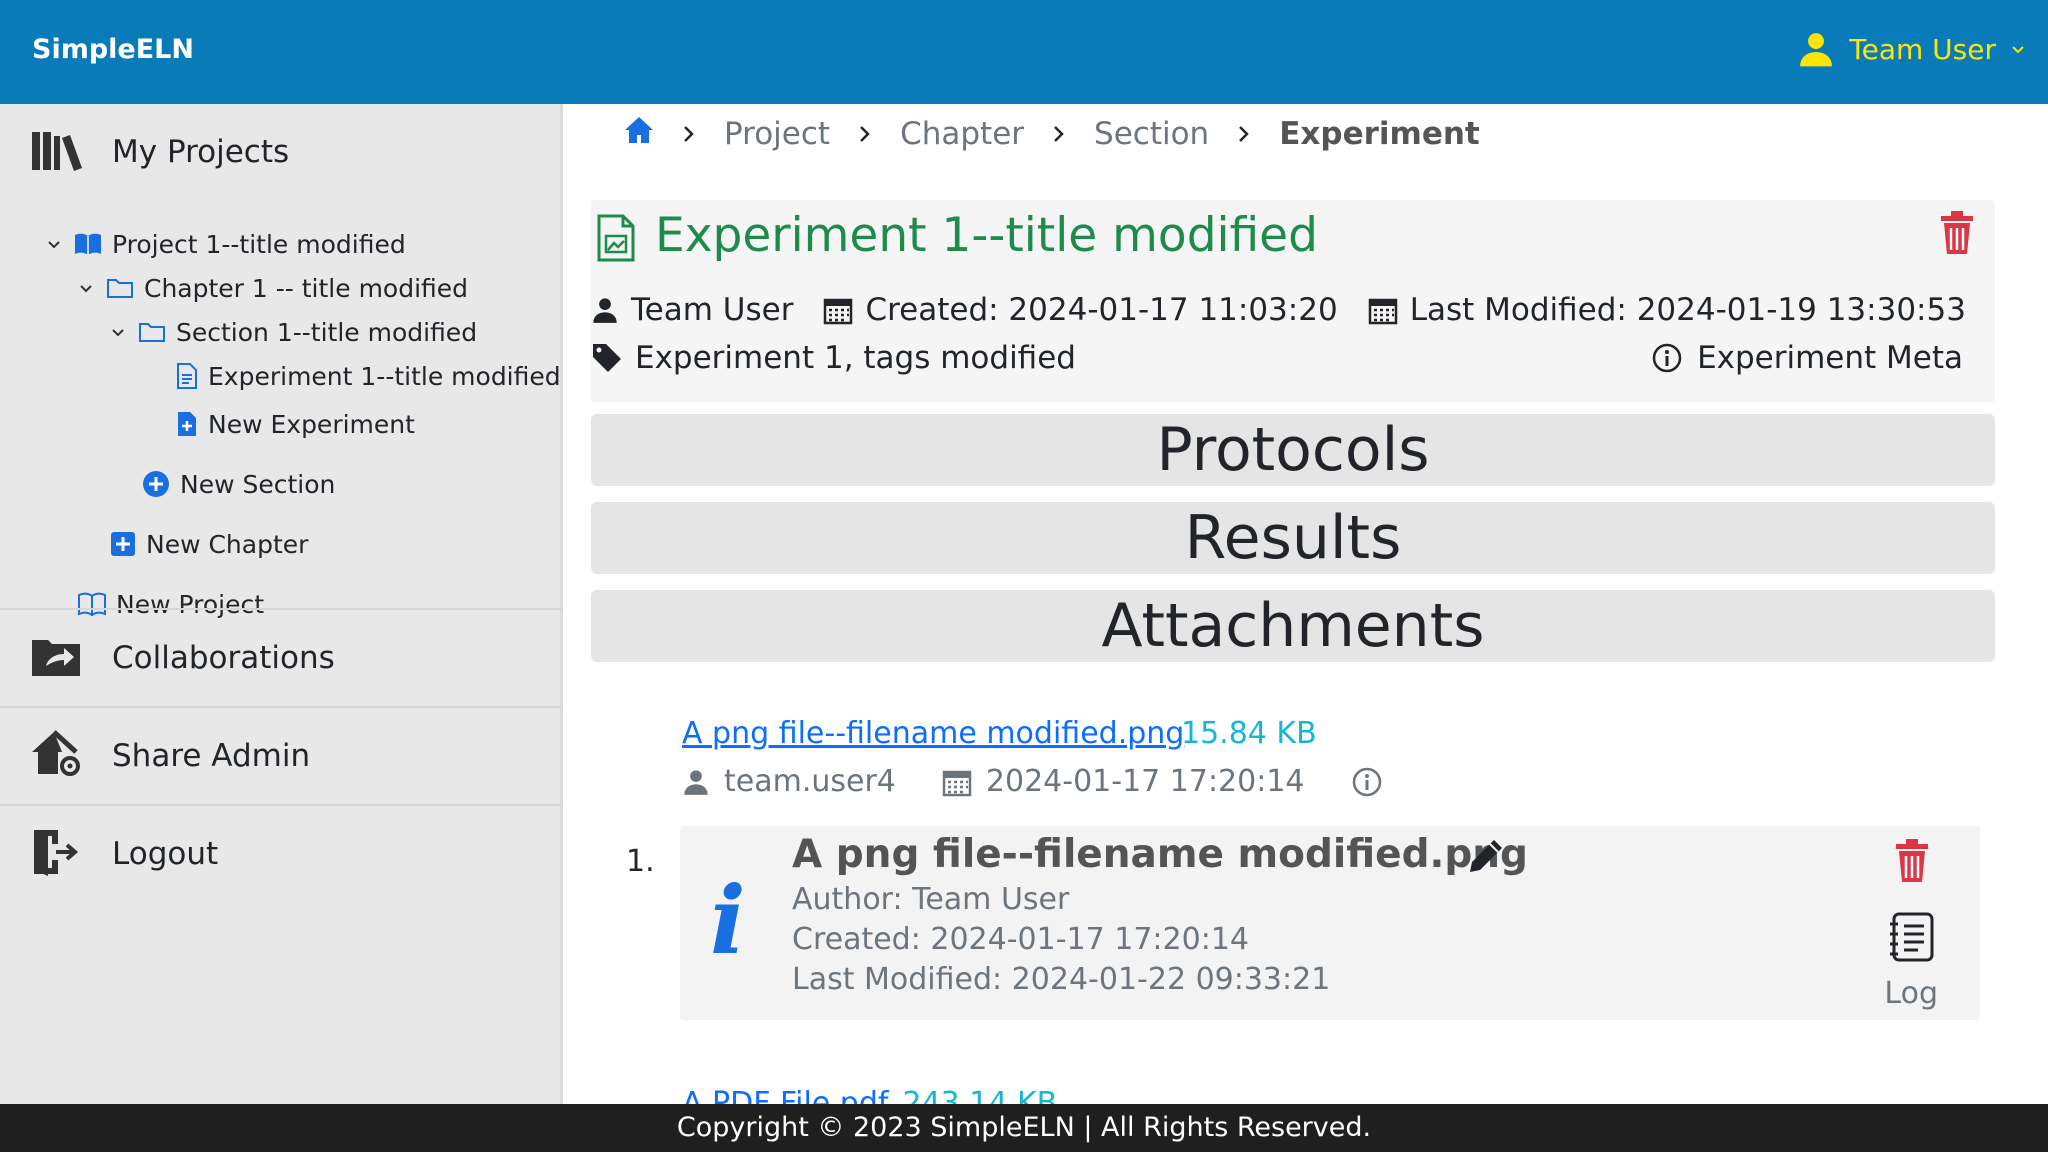 This screenshot has height=1152, width=2048. I want to click on attachment-date: 2024-01-17 17:20:14, so click(1145, 781).